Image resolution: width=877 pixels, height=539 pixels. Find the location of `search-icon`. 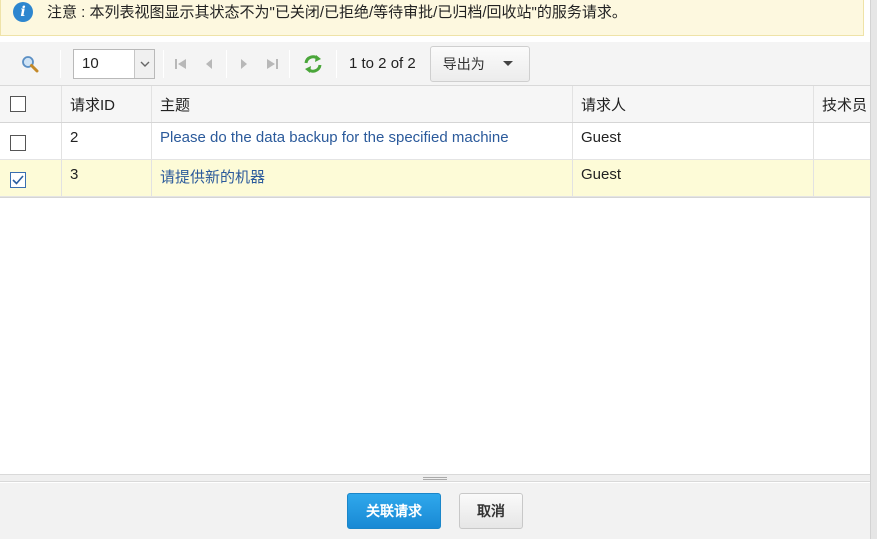

search-icon is located at coordinates (30, 63).